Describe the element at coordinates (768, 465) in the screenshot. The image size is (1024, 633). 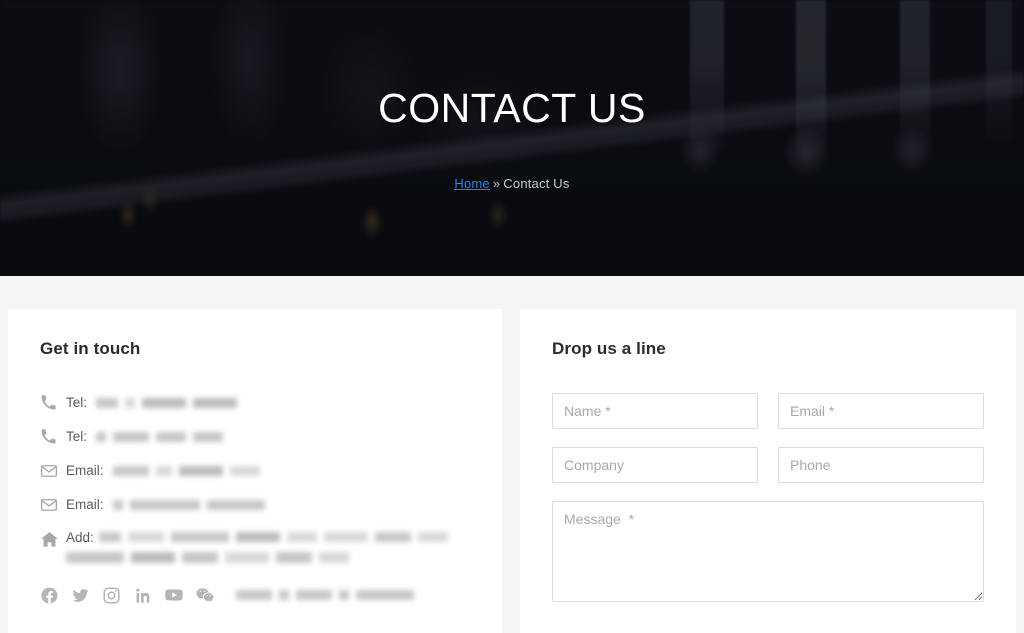
I see `form-row-company-phone` at that location.